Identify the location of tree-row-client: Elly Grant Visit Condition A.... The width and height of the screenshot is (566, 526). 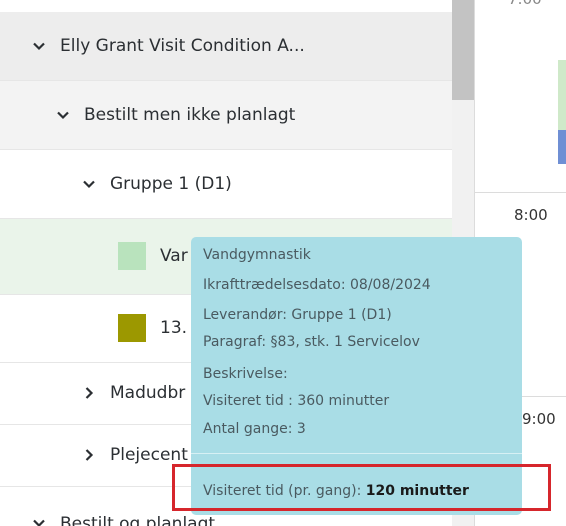
(226, 46).